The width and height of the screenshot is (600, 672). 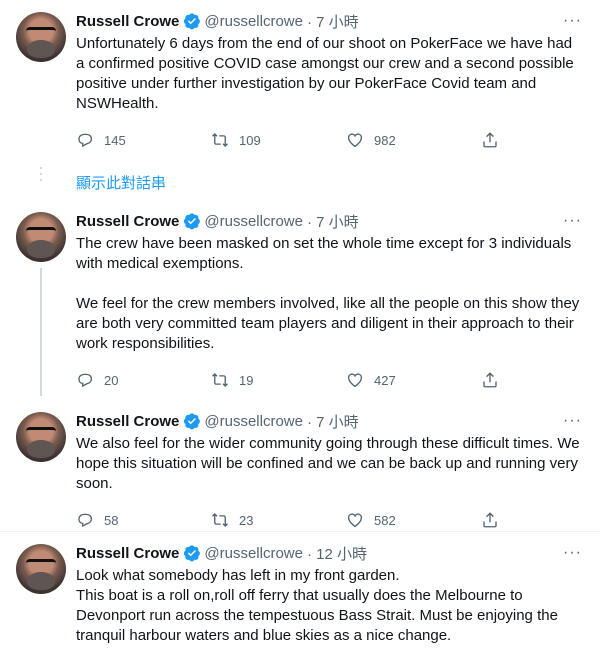 What do you see at coordinates (41, 176) in the screenshot?
I see `thread-dots` at bounding box center [41, 176].